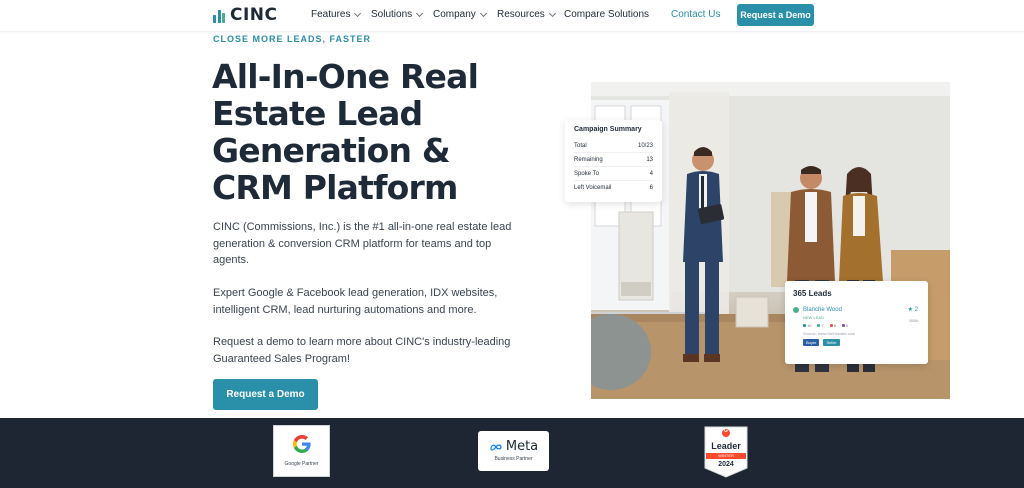 The height and width of the screenshot is (488, 1024). I want to click on message-icon: 7, so click(820, 325).